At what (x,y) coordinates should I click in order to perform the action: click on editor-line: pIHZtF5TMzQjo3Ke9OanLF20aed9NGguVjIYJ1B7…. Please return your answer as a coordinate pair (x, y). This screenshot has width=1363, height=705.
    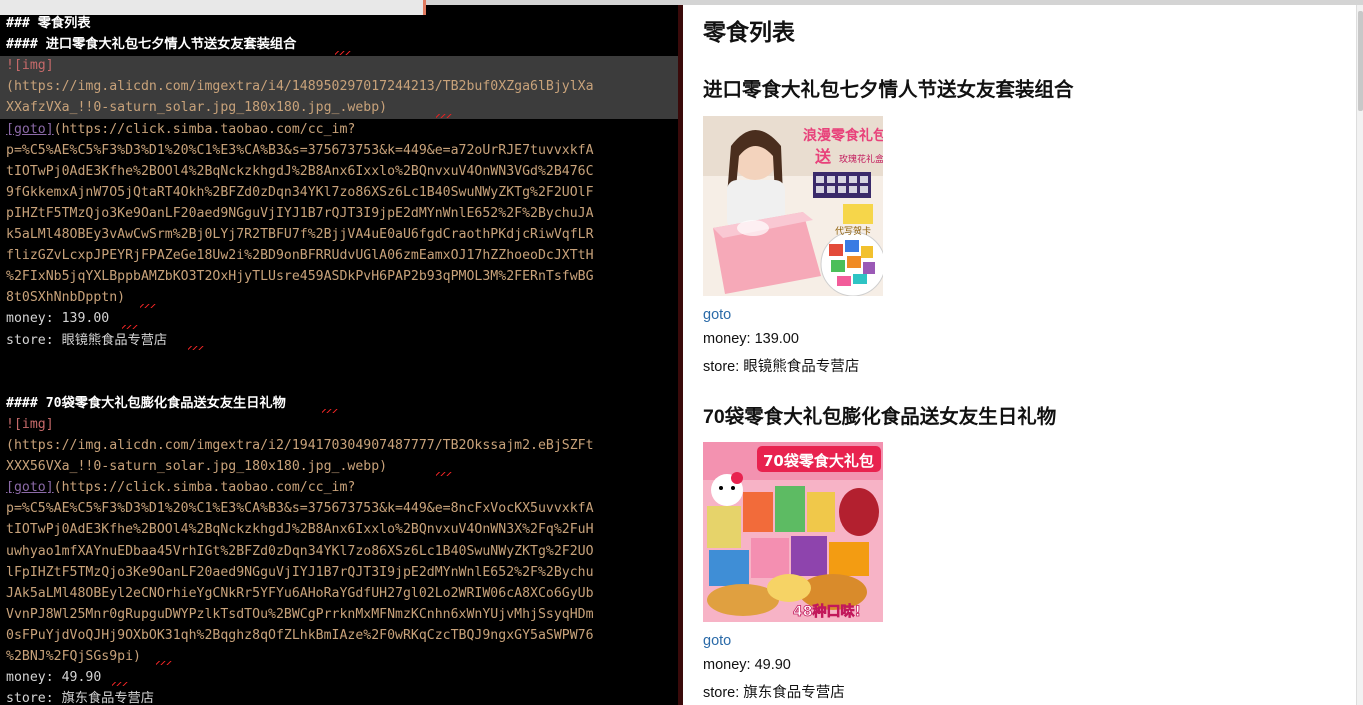
    Looking at the image, I should click on (300, 213).